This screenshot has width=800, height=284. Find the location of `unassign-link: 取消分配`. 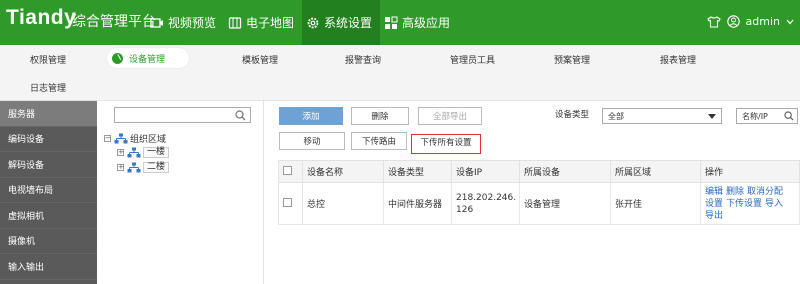

unassign-link: 取消分配 is located at coordinates (765, 192).